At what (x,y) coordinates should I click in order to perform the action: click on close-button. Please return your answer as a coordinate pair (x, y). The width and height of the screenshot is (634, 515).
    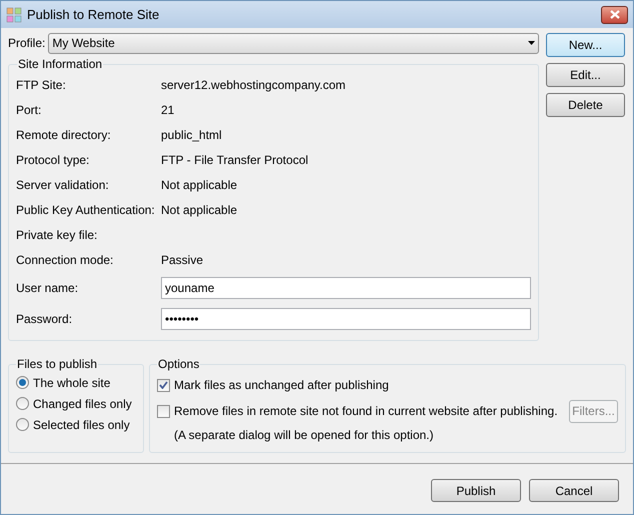
    Looking at the image, I should click on (614, 15).